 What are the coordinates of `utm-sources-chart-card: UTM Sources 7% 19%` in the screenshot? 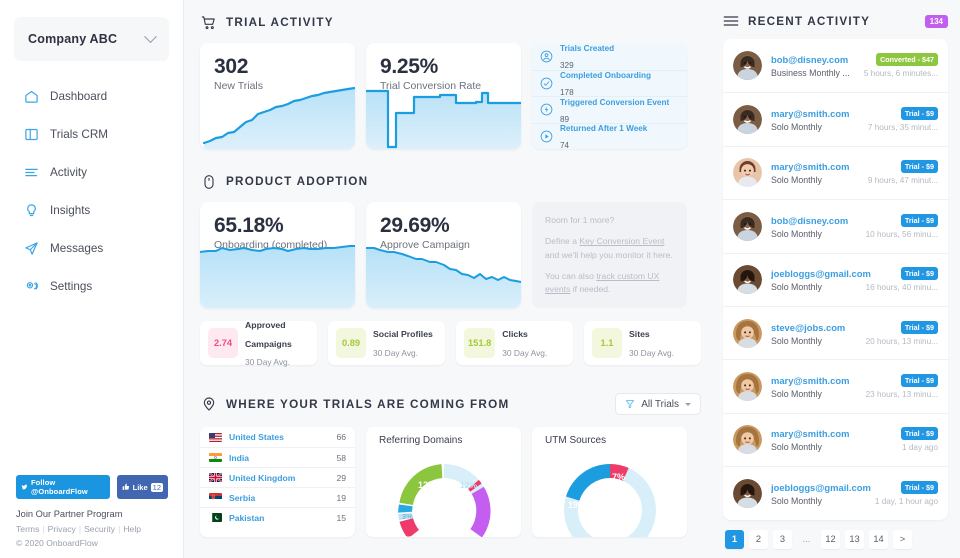 It's located at (609, 482).